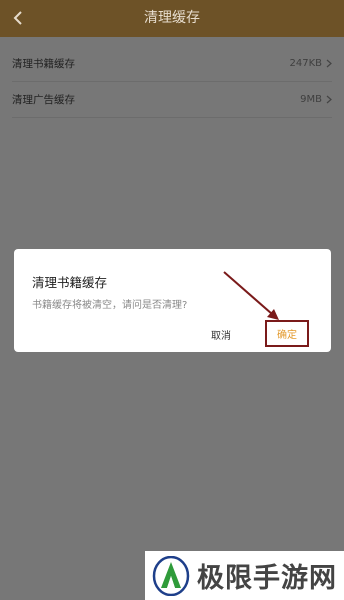 This screenshot has width=344, height=600. What do you see at coordinates (311, 99) in the screenshot?
I see `cache-size: 9MB` at bounding box center [311, 99].